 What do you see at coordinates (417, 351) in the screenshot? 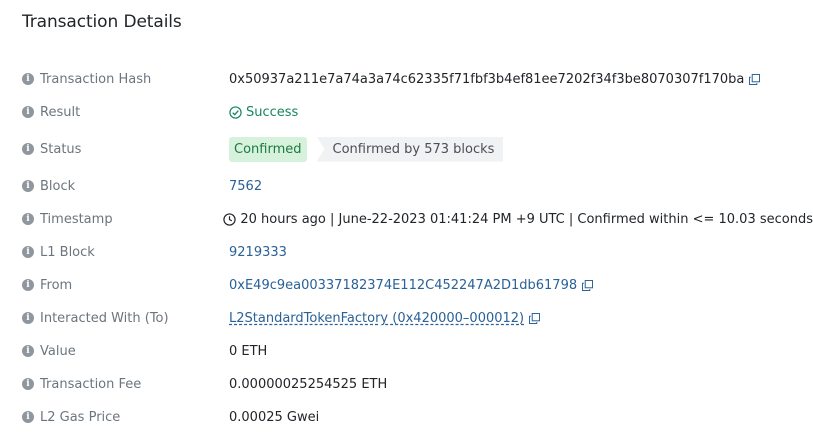
I see `row-value: i Value 0 ETH` at bounding box center [417, 351].